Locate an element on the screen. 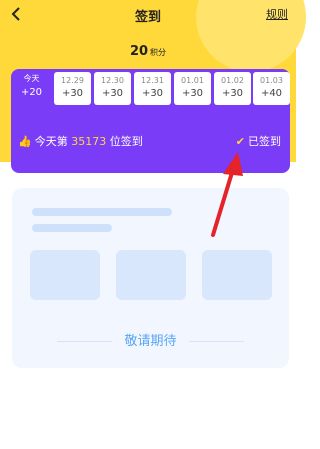 The image size is (320, 449). signed-label: 已签到 is located at coordinates (264, 141).